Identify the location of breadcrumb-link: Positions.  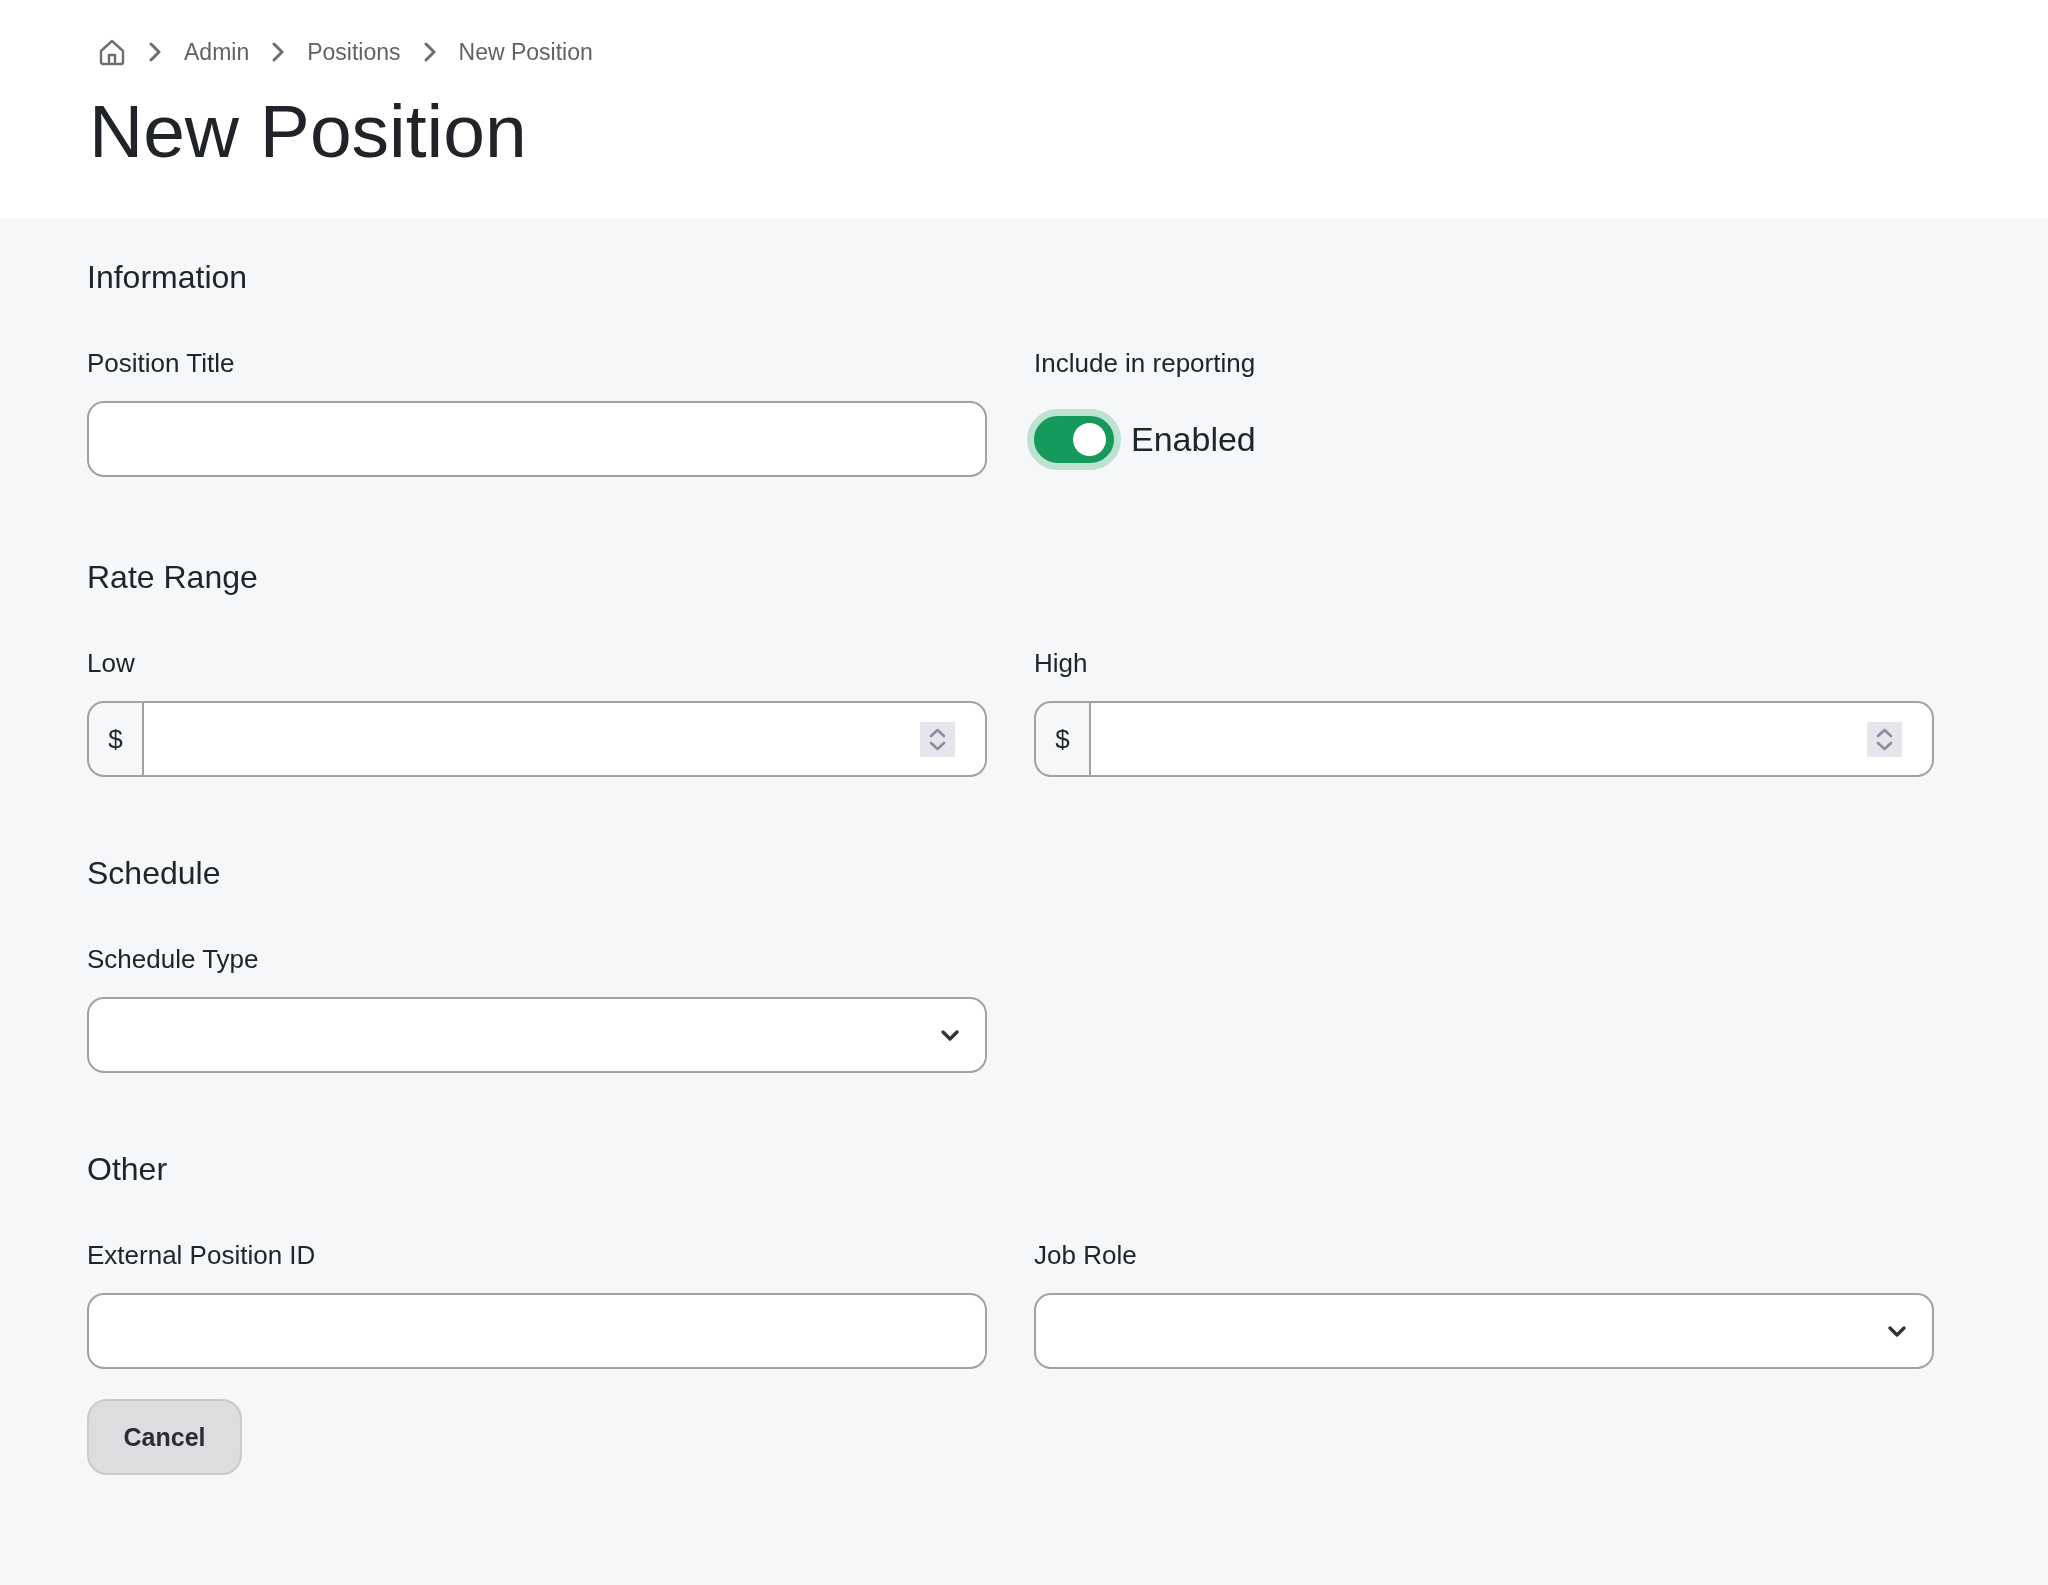
(354, 52).